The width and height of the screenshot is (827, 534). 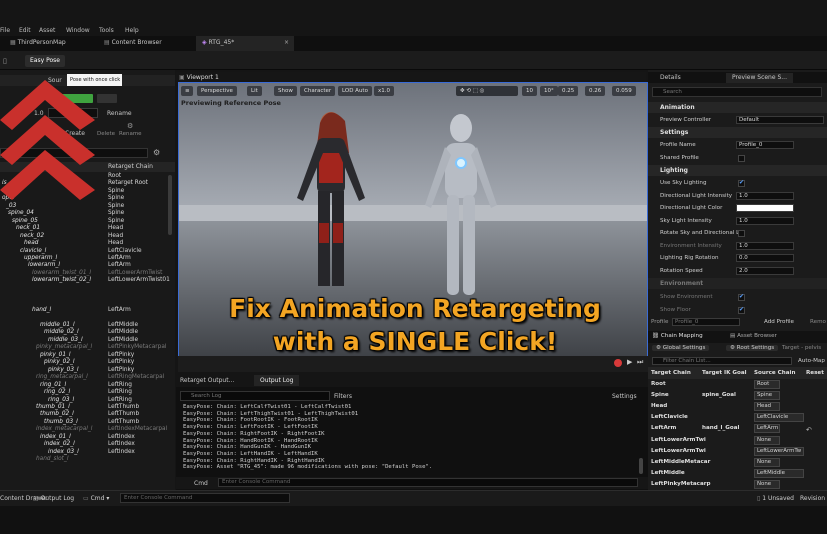 What do you see at coordinates (629, 362) in the screenshot?
I see `play-icon: ▶` at bounding box center [629, 362].